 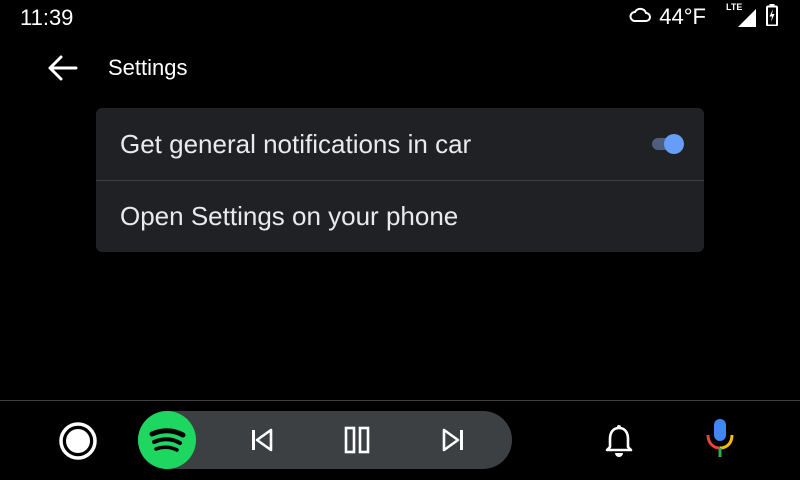 I want to click on cloud-icon, so click(x=640, y=17).